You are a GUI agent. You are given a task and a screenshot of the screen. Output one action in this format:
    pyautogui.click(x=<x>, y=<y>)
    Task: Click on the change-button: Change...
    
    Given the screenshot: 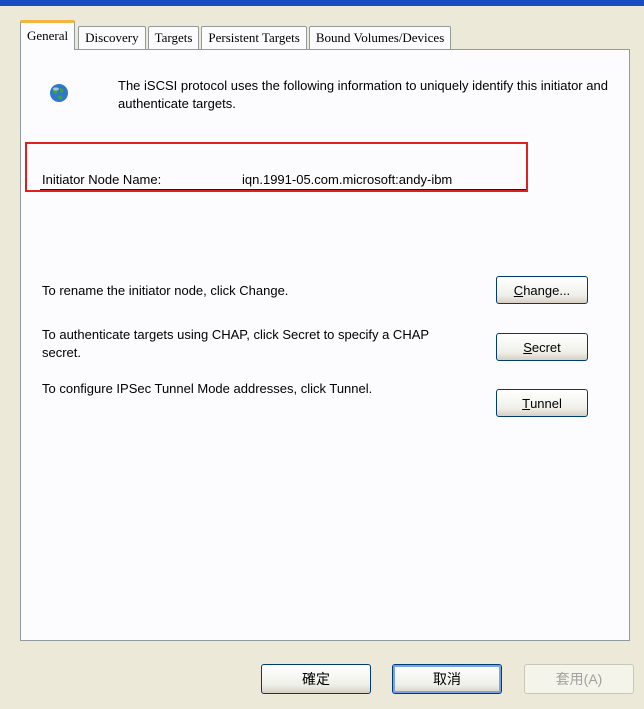 What is the action you would take?
    pyautogui.click(x=542, y=290)
    